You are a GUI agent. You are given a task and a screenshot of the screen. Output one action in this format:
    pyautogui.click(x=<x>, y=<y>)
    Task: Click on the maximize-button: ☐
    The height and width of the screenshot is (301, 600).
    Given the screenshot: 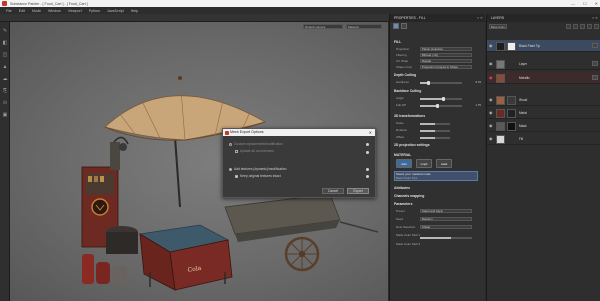 What is the action you would take?
    pyautogui.click(x=585, y=3)
    